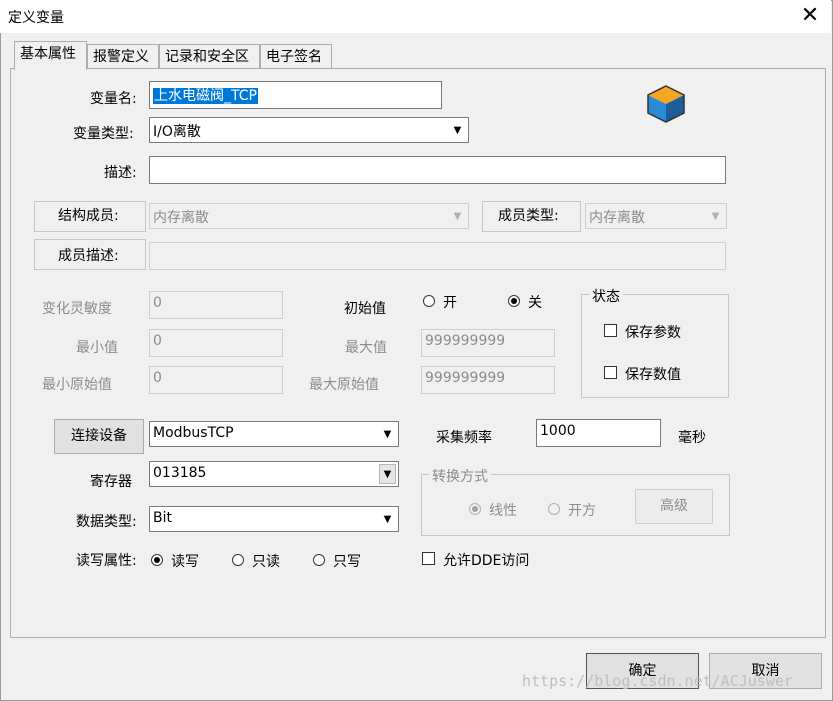  Describe the element at coordinates (450, 303) in the screenshot. I see `init-on-label: 开` at that location.